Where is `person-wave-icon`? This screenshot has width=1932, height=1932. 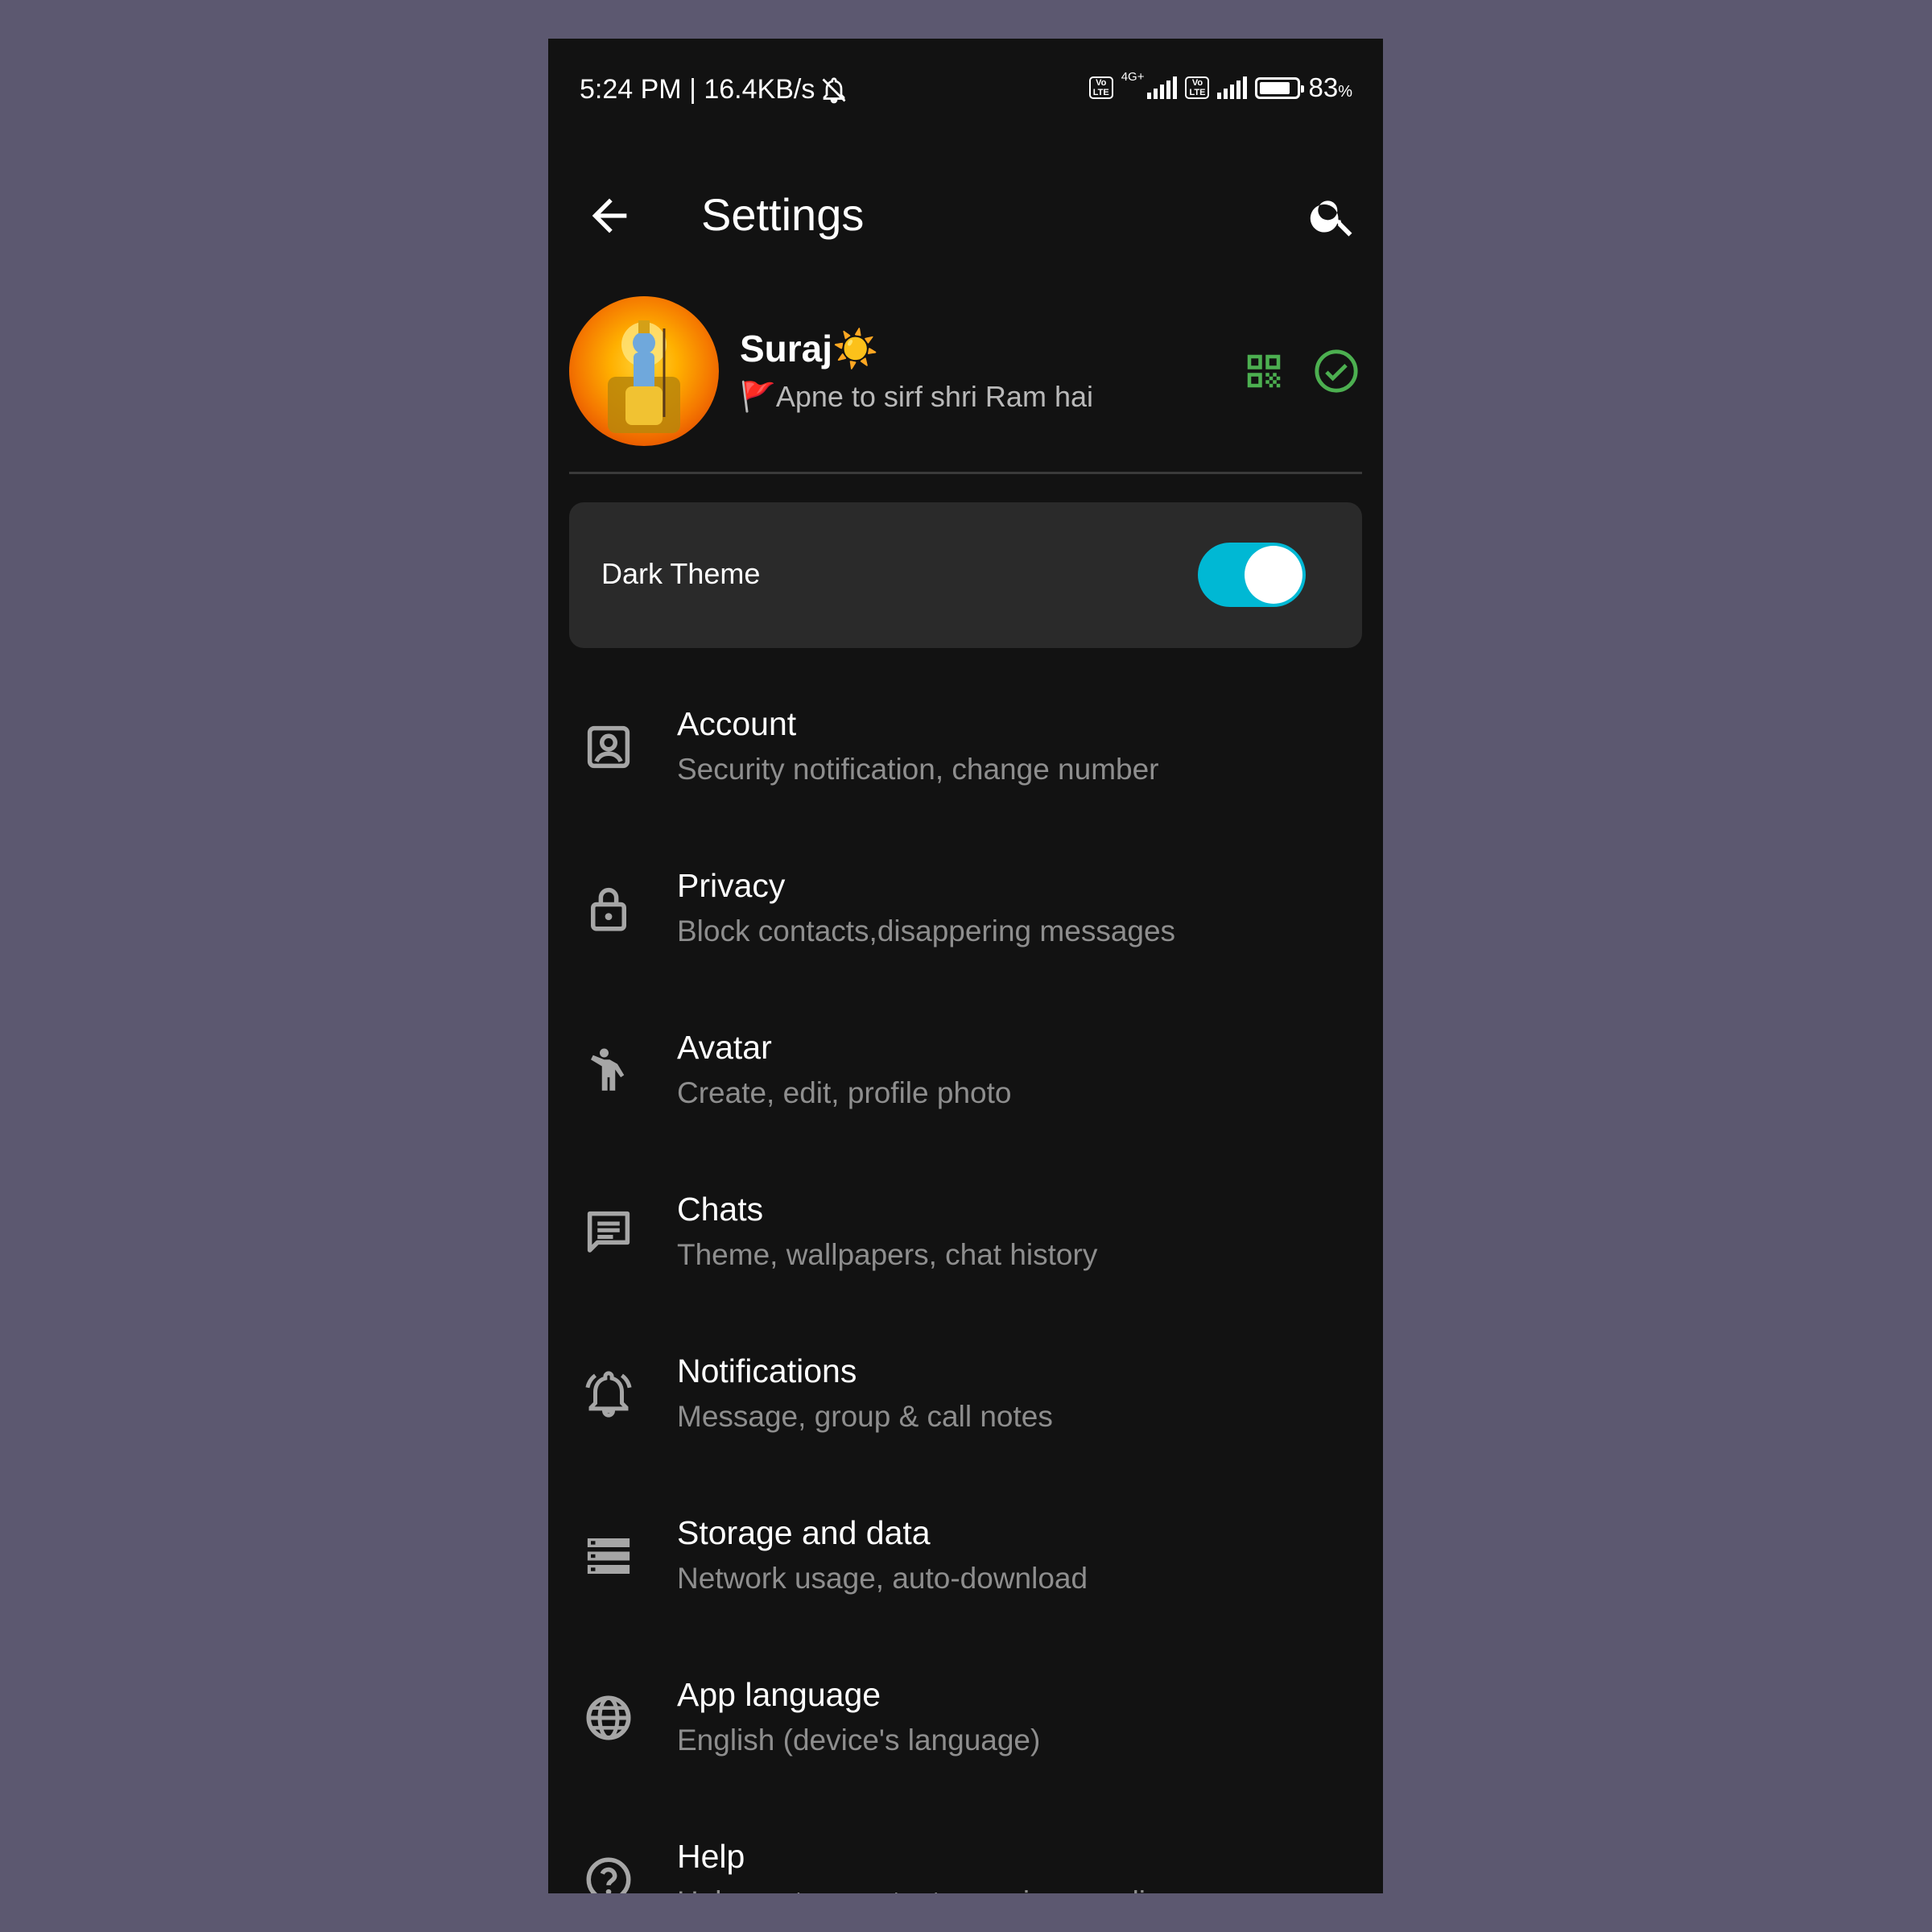
person-wave-icon is located at coordinates (608, 1069).